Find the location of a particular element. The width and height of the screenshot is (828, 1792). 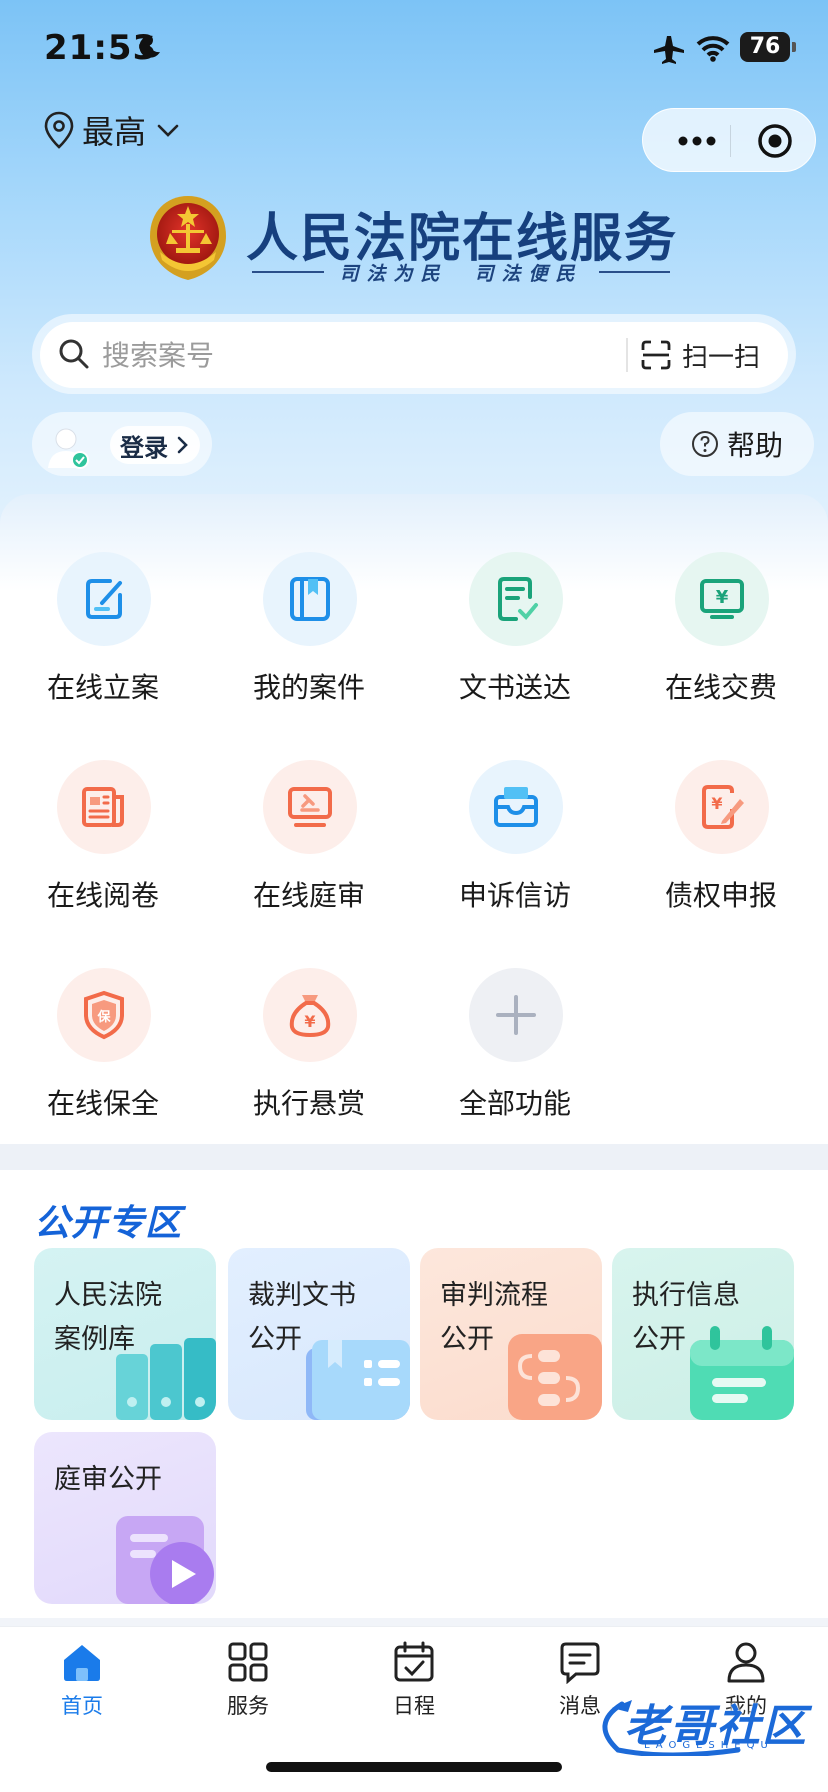

home-icon is located at coordinates (82, 1663).